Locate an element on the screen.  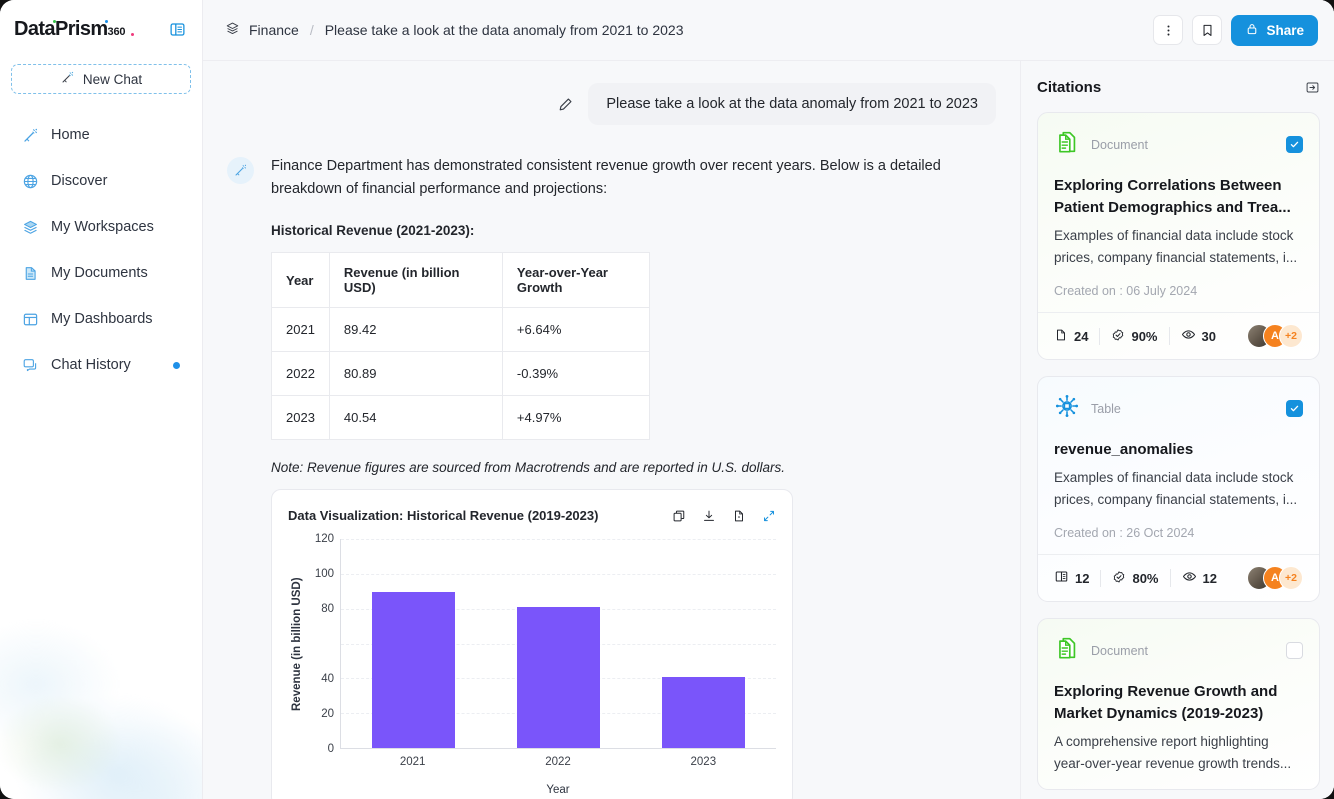
table-cell: -0.39% is located at coordinates (575, 373).